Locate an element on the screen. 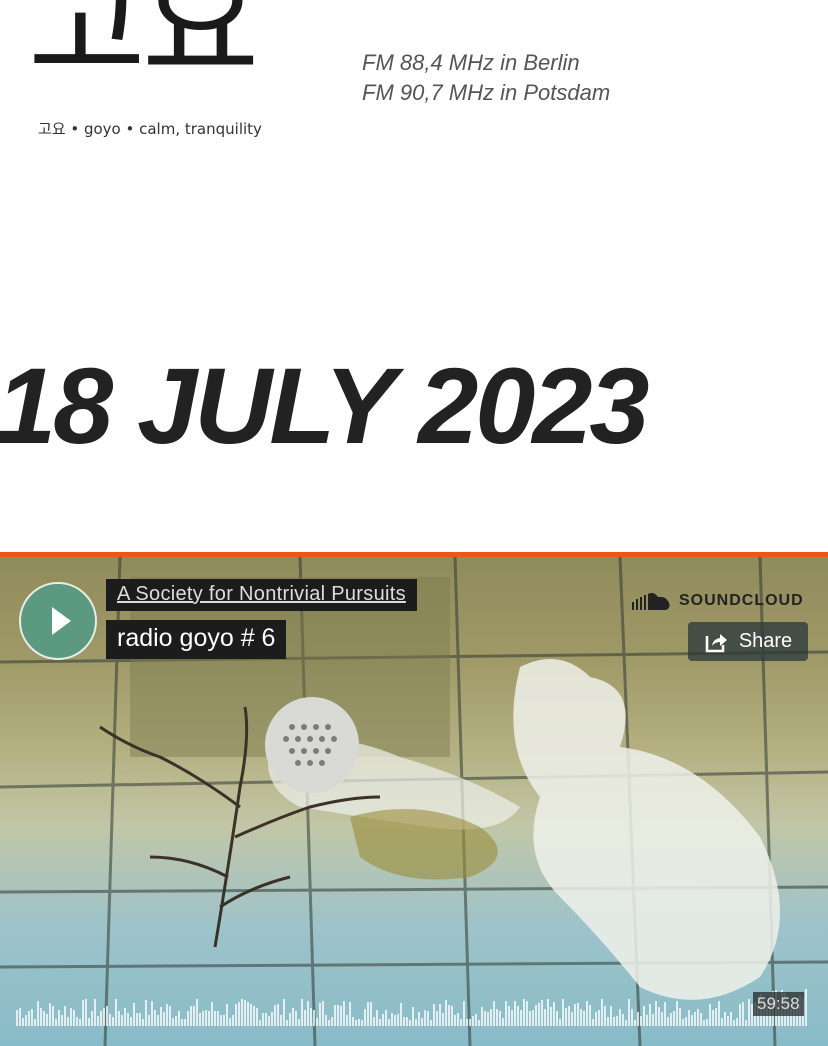 The width and height of the screenshot is (828, 1046). logo-tagline: 고요 • goyo • calm, tranquility is located at coordinates (150, 129).